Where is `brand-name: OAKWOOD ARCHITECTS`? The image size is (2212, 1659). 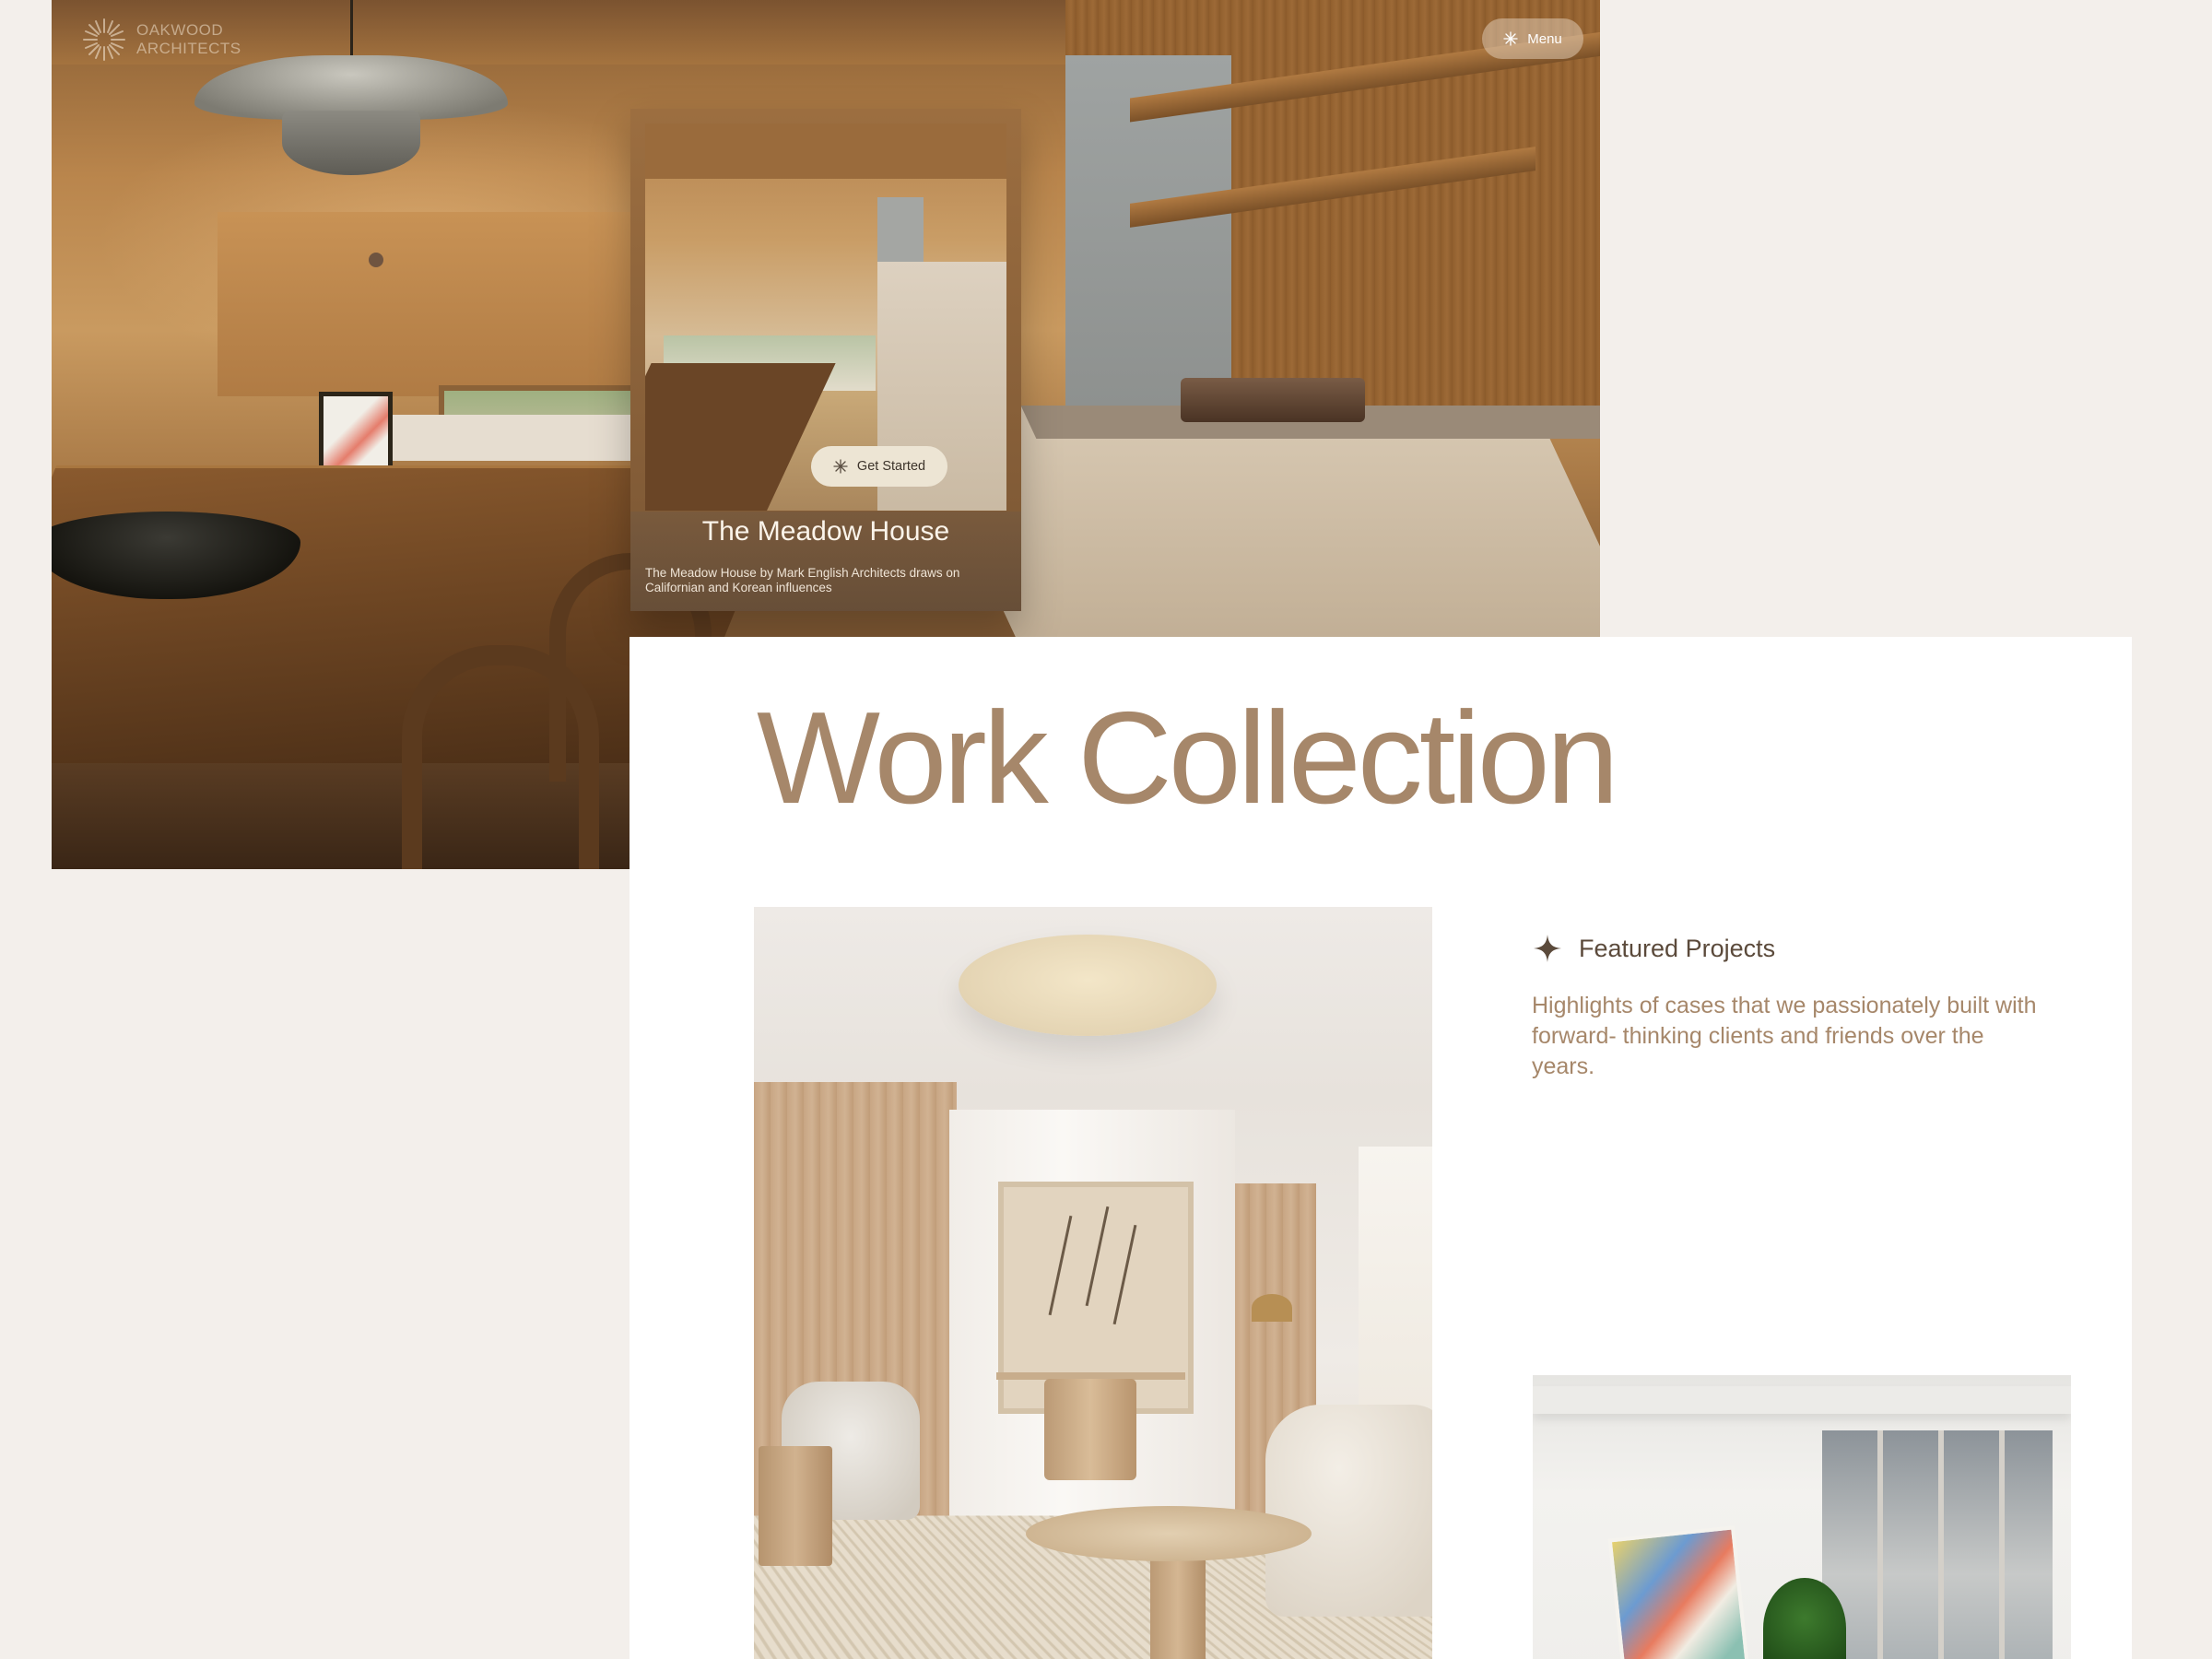 brand-name: OAKWOOD ARCHITECTS is located at coordinates (188, 39).